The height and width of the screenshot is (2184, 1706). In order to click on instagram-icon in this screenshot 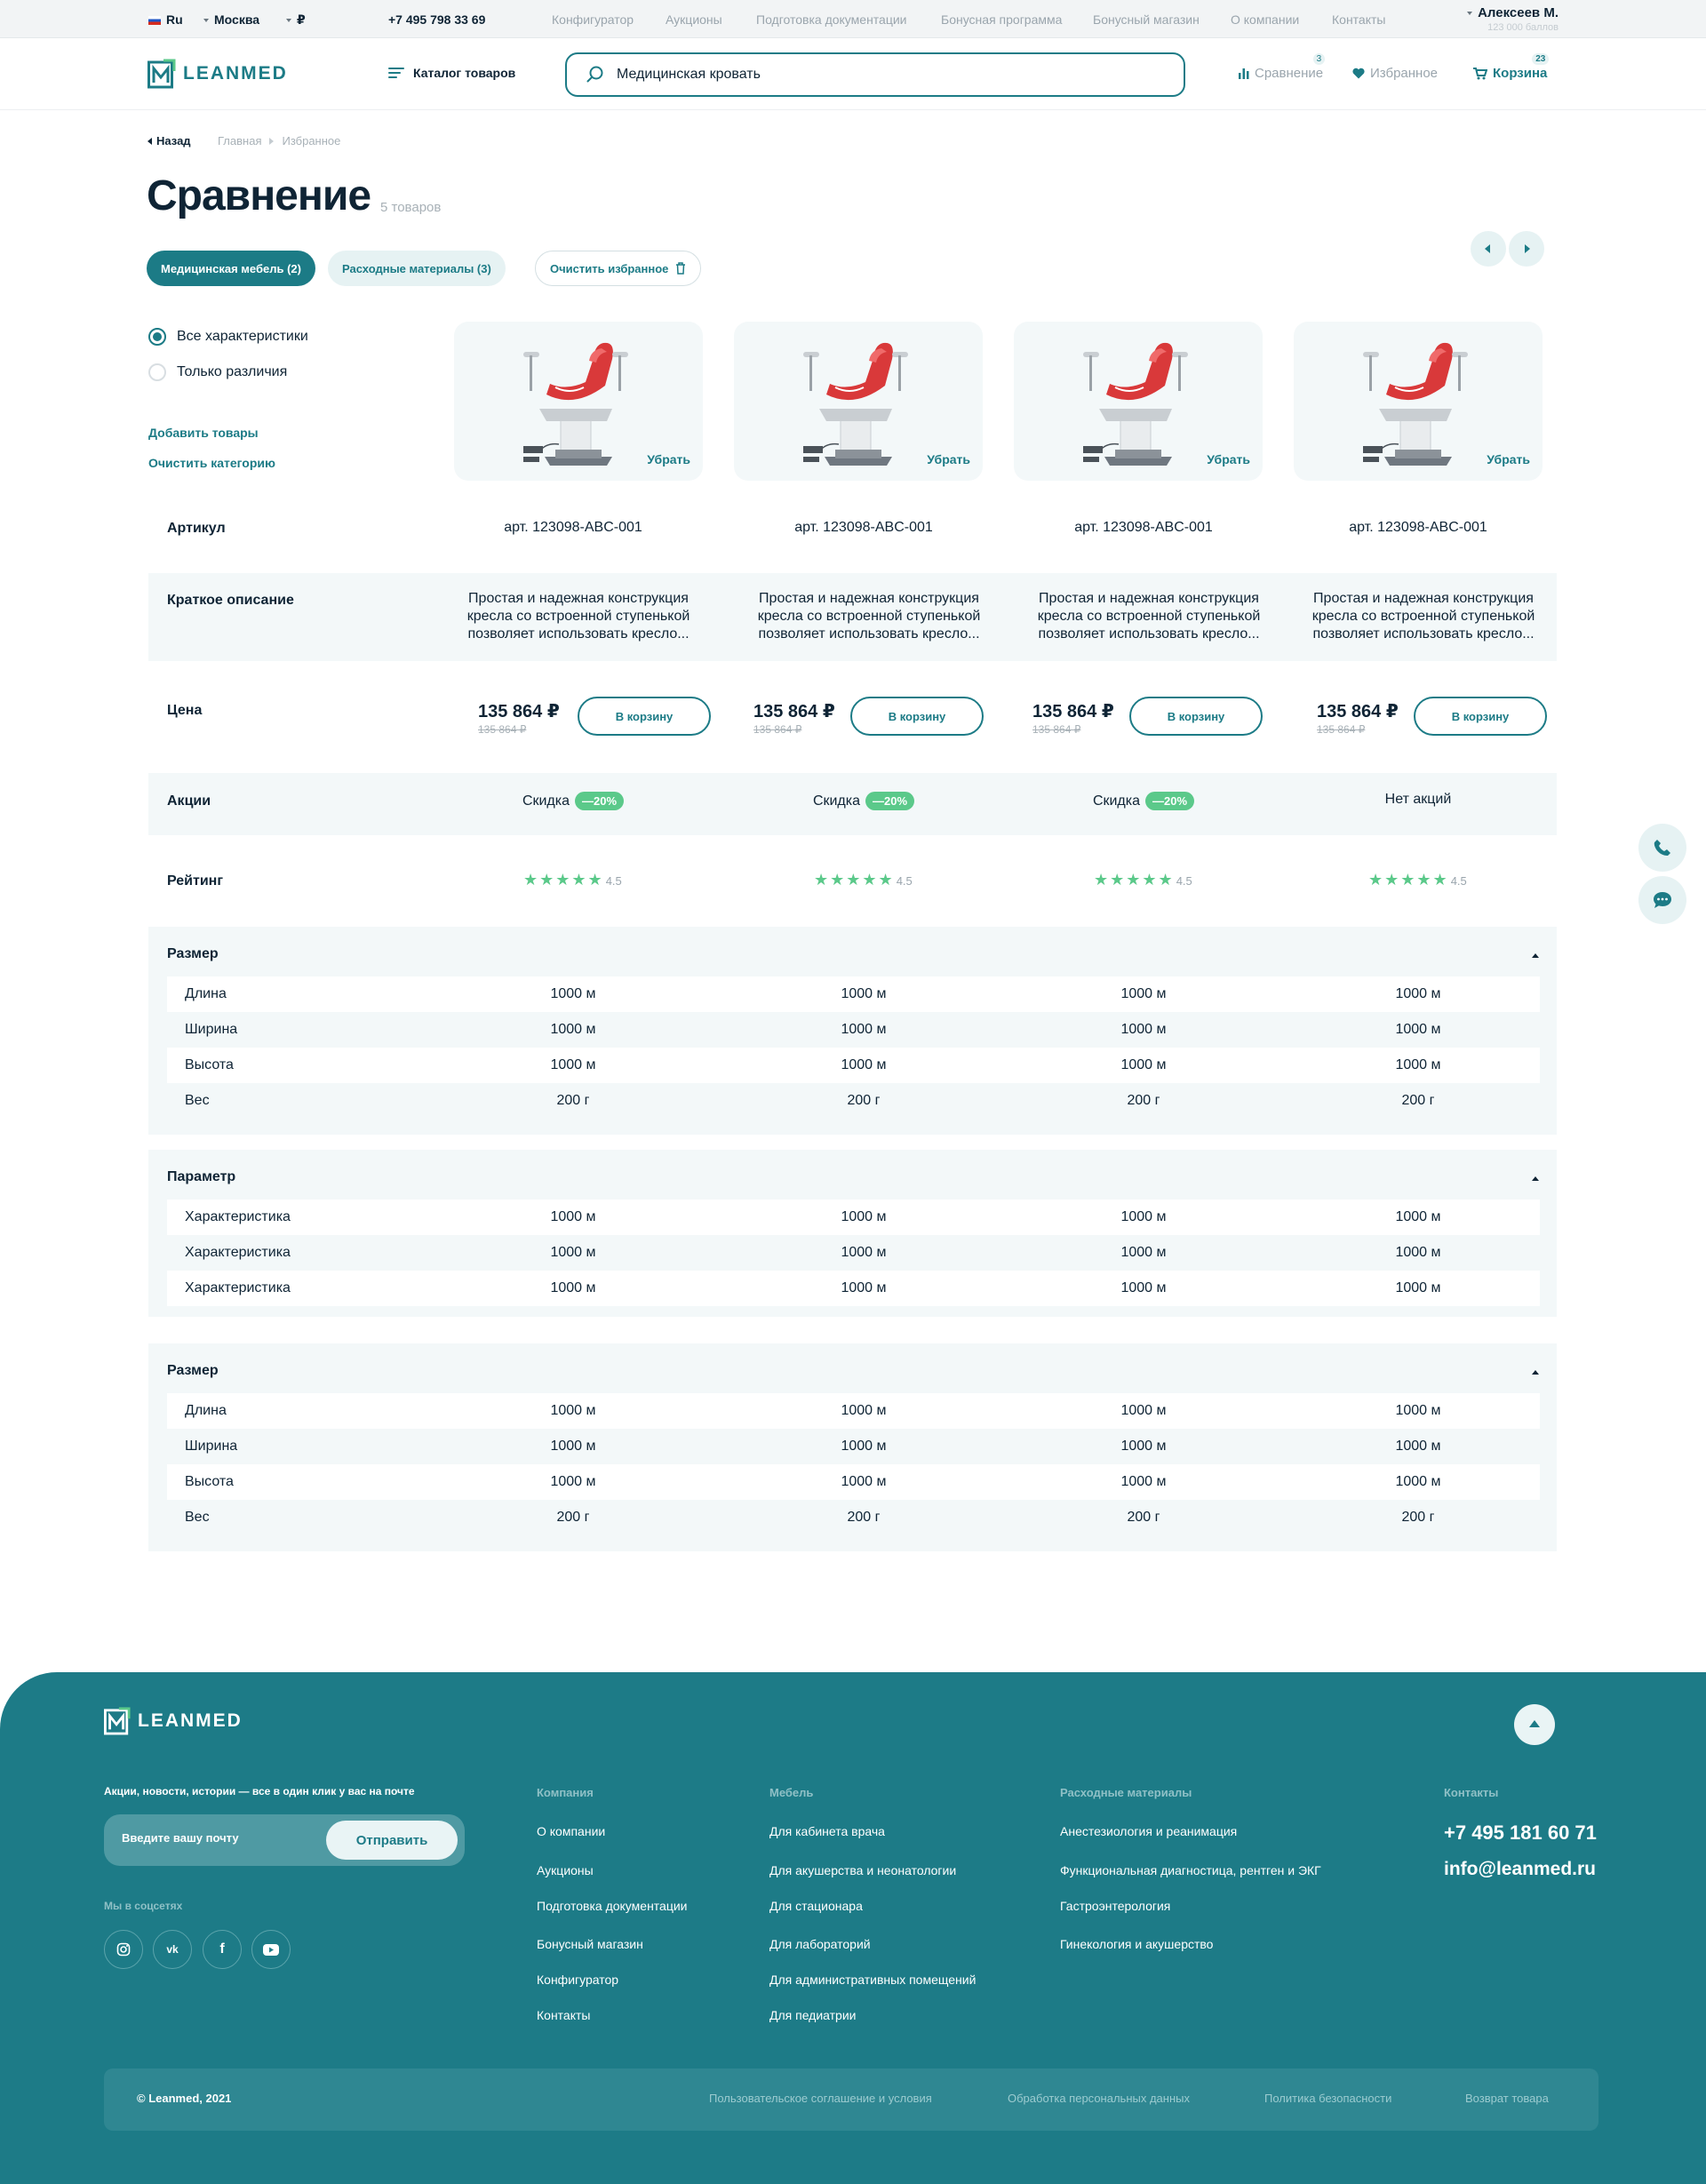, I will do `click(123, 1950)`.